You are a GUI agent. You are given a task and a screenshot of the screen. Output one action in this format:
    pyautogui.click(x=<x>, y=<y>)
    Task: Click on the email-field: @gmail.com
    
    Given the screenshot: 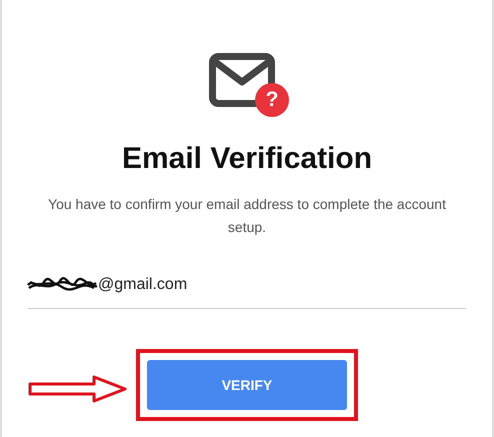 What is the action you would take?
    pyautogui.click(x=247, y=290)
    